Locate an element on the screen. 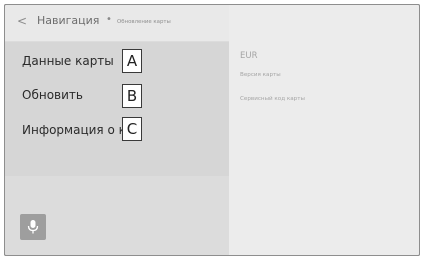 The image size is (426, 261). callout-c: C is located at coordinates (132, 129).